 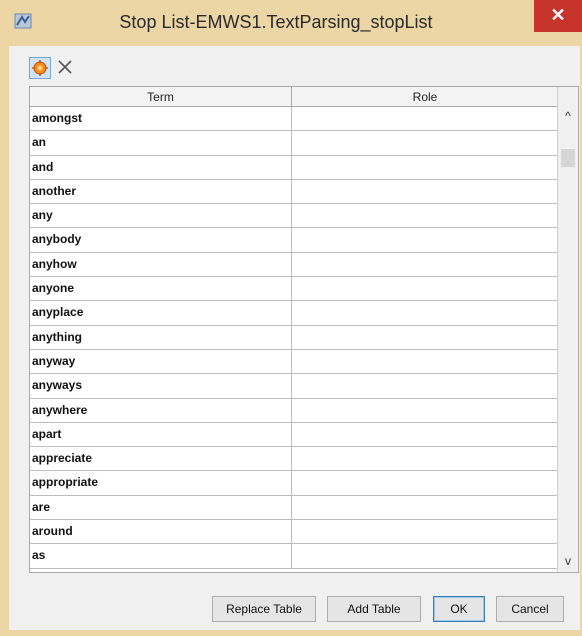 What do you see at coordinates (161, 532) in the screenshot?
I see `term-cell: around` at bounding box center [161, 532].